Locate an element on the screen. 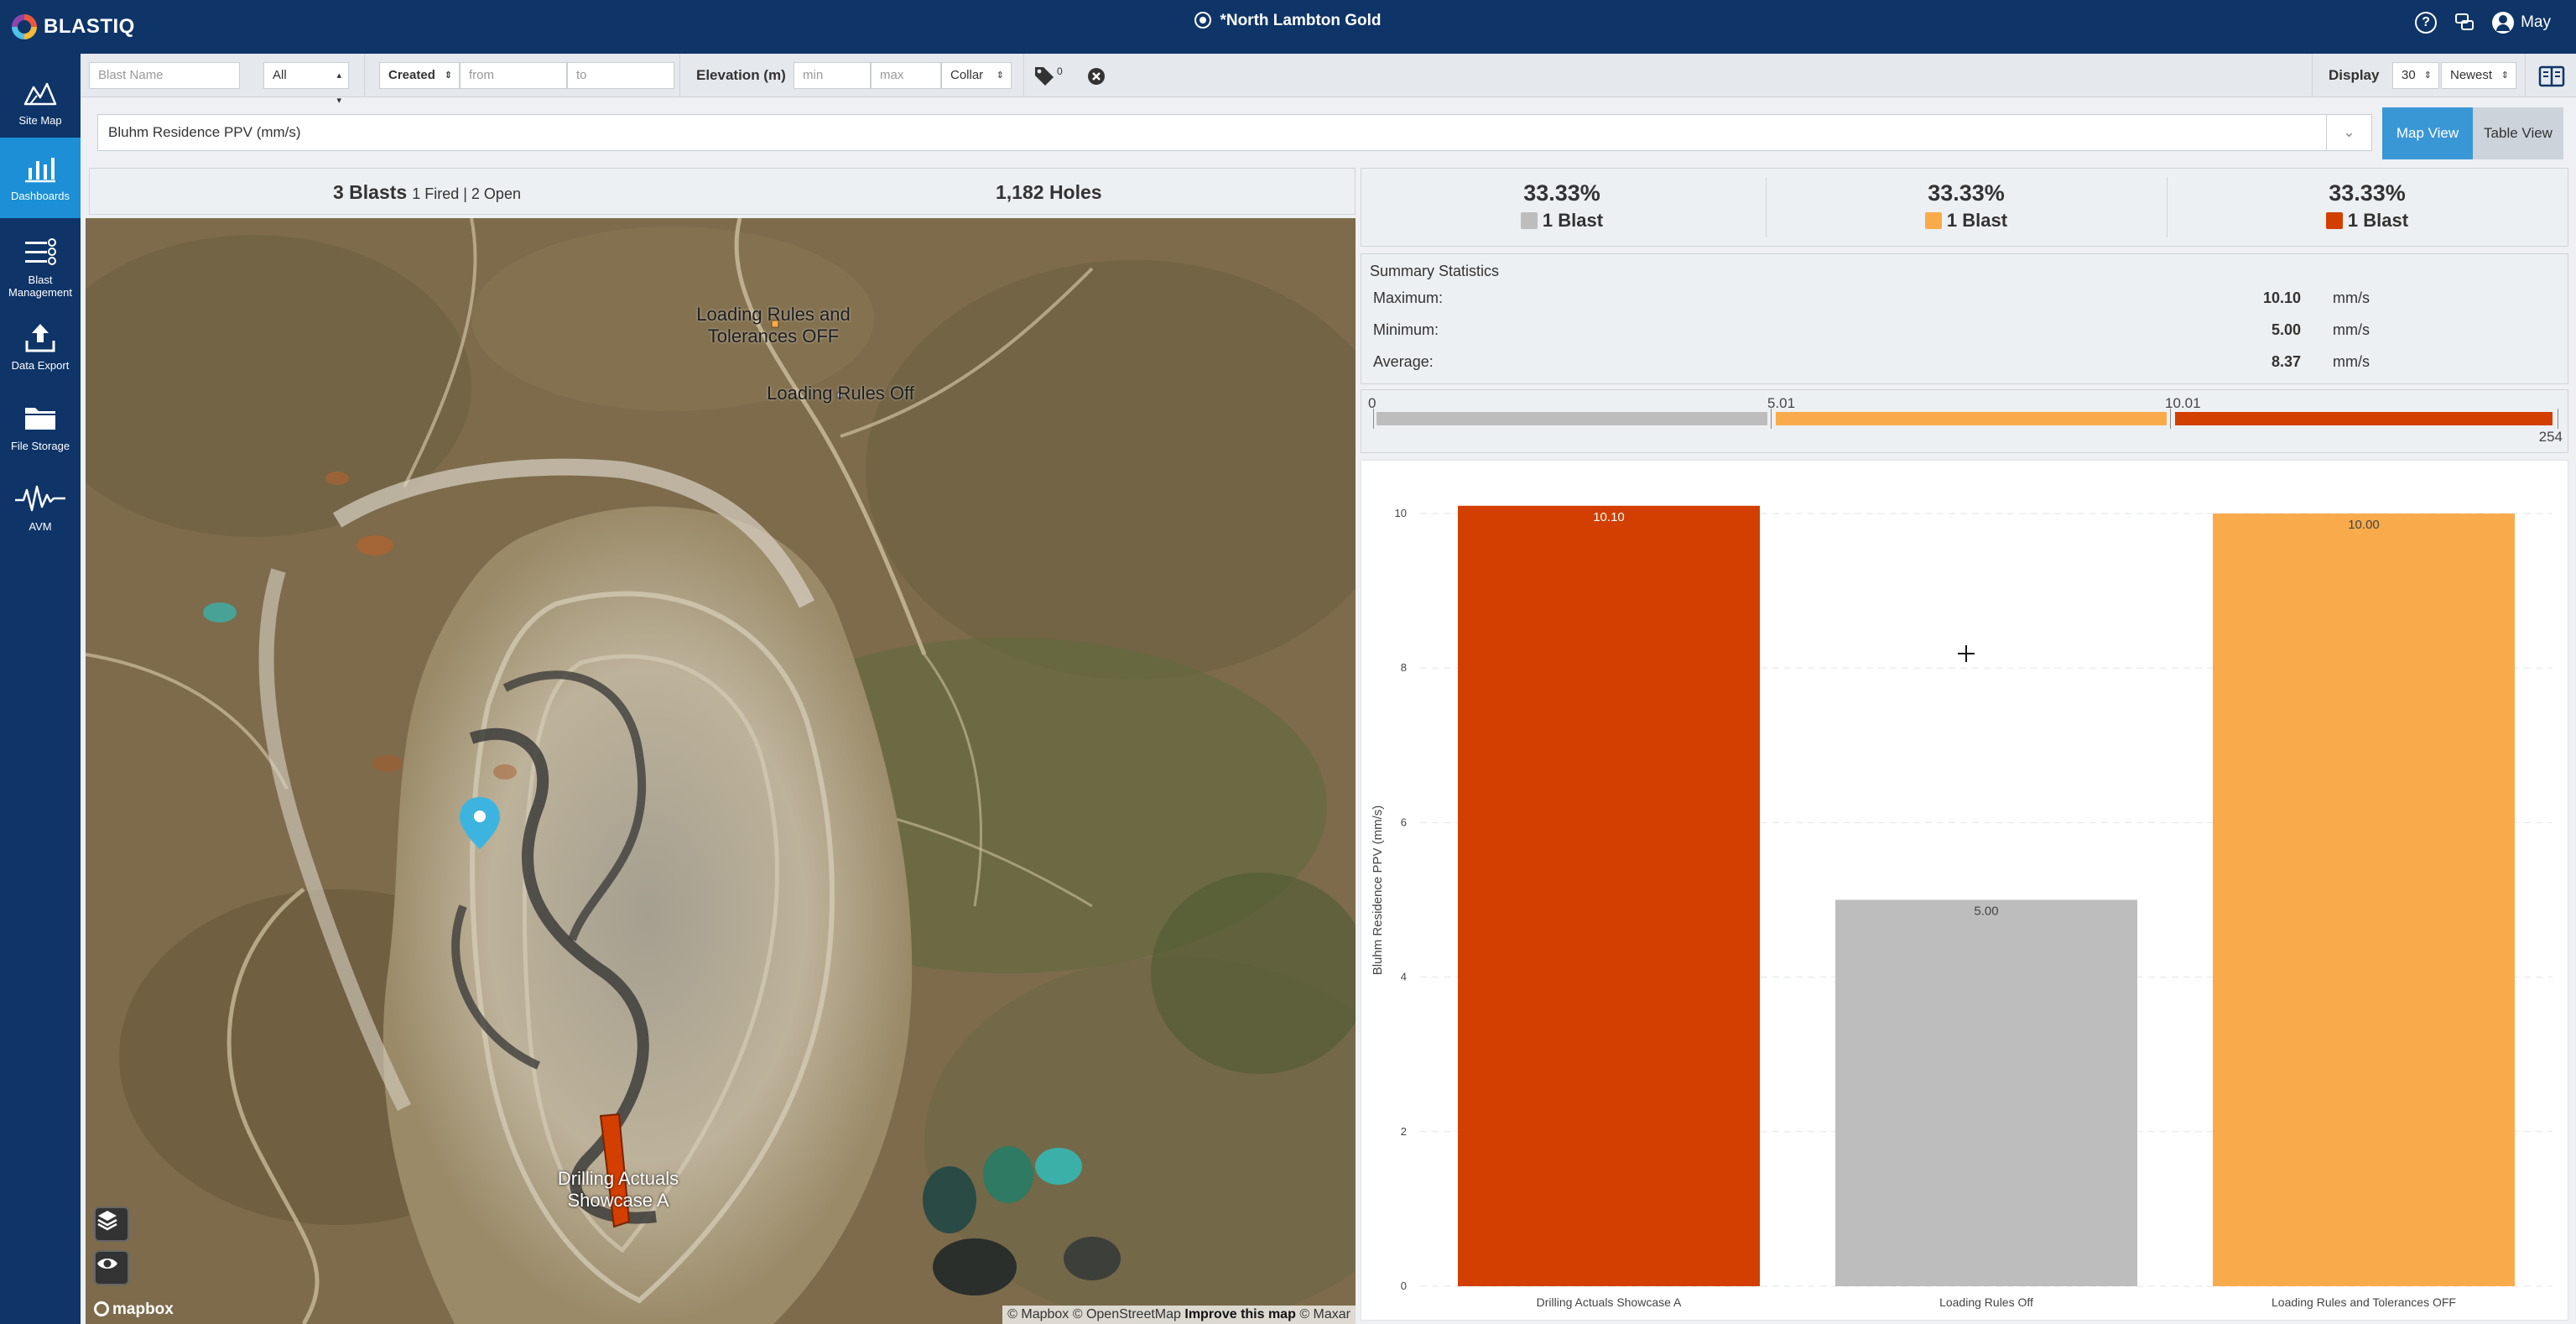 The image size is (2576, 1324). status-select: All ▴ ▾ is located at coordinates (306, 84).